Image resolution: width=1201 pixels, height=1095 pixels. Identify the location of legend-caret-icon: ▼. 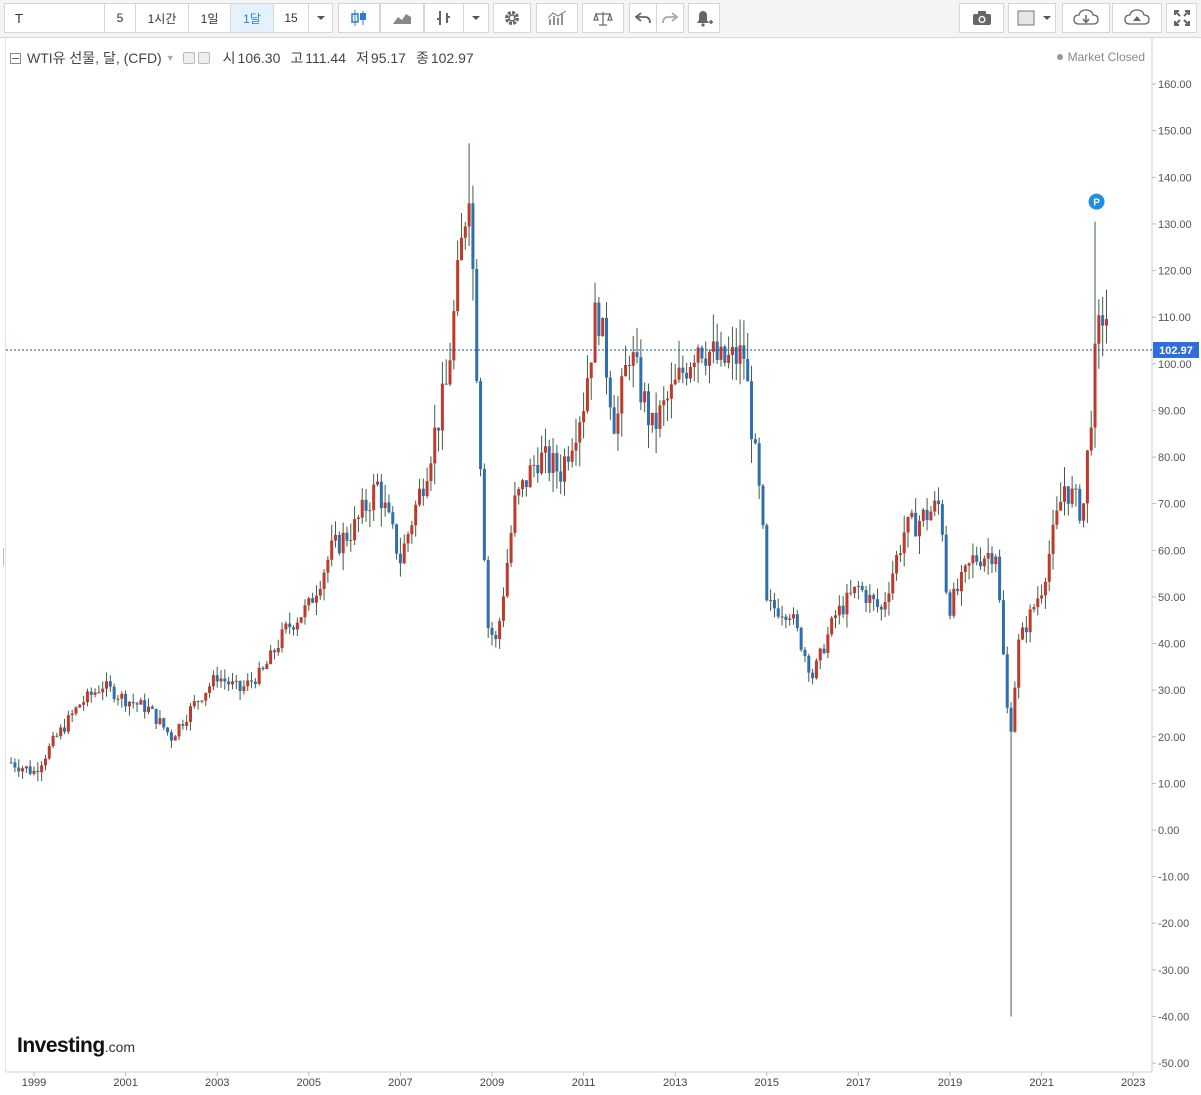
(170, 58).